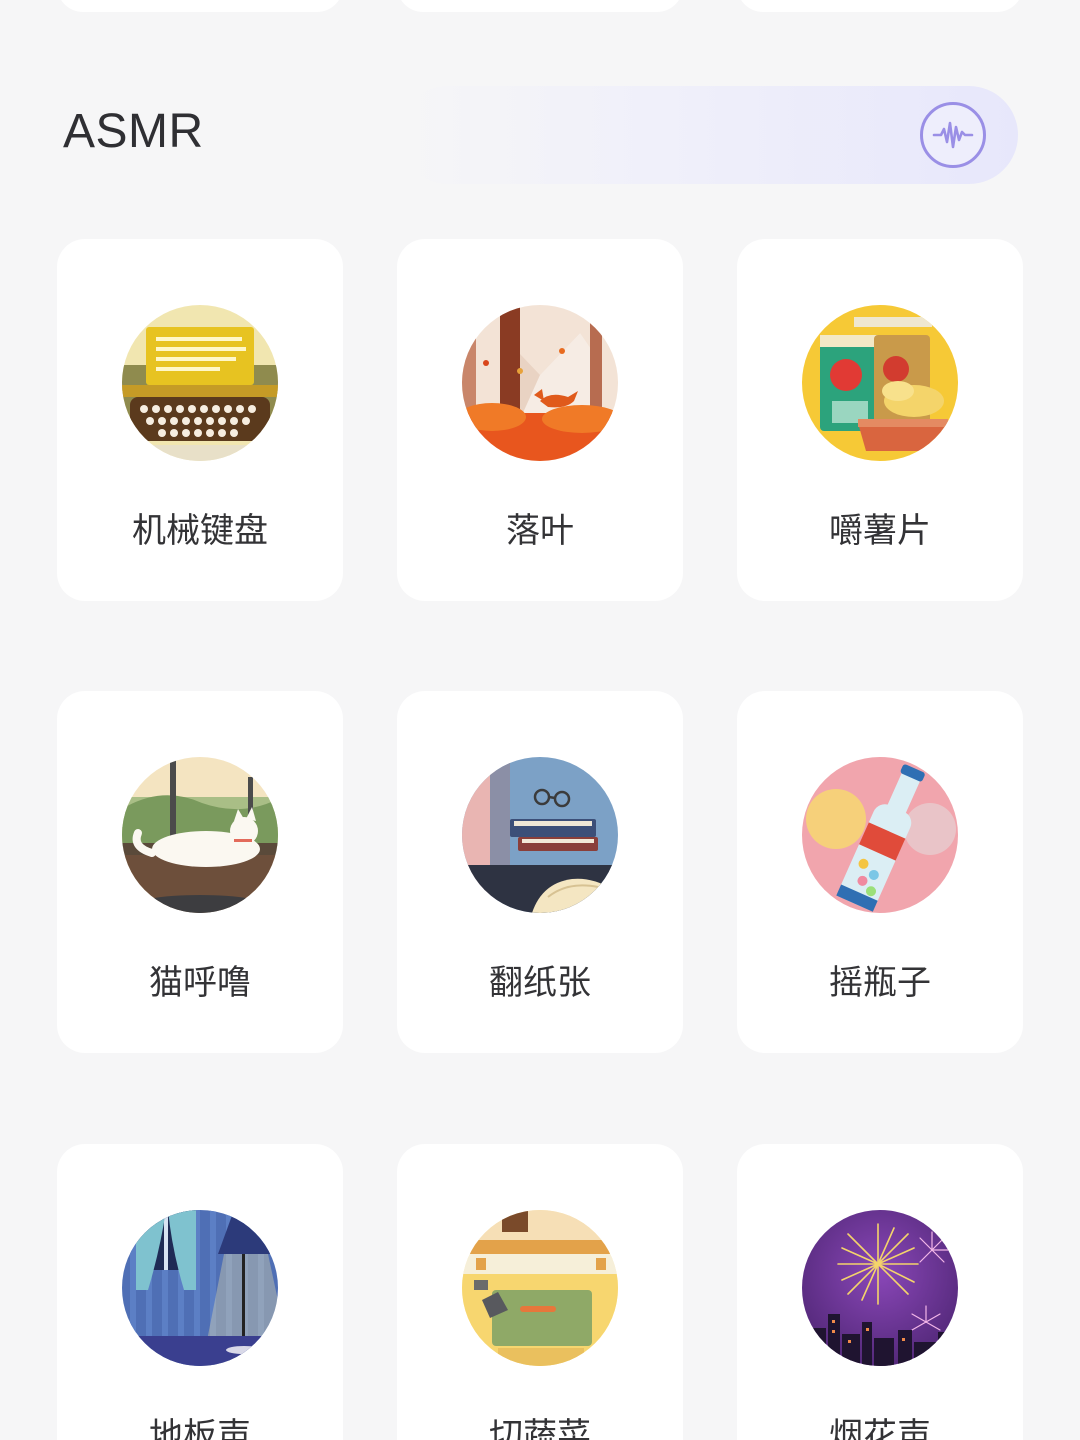 The image size is (1080, 1440). What do you see at coordinates (880, 1428) in the screenshot?
I see `sound-card-label: 烟花声` at bounding box center [880, 1428].